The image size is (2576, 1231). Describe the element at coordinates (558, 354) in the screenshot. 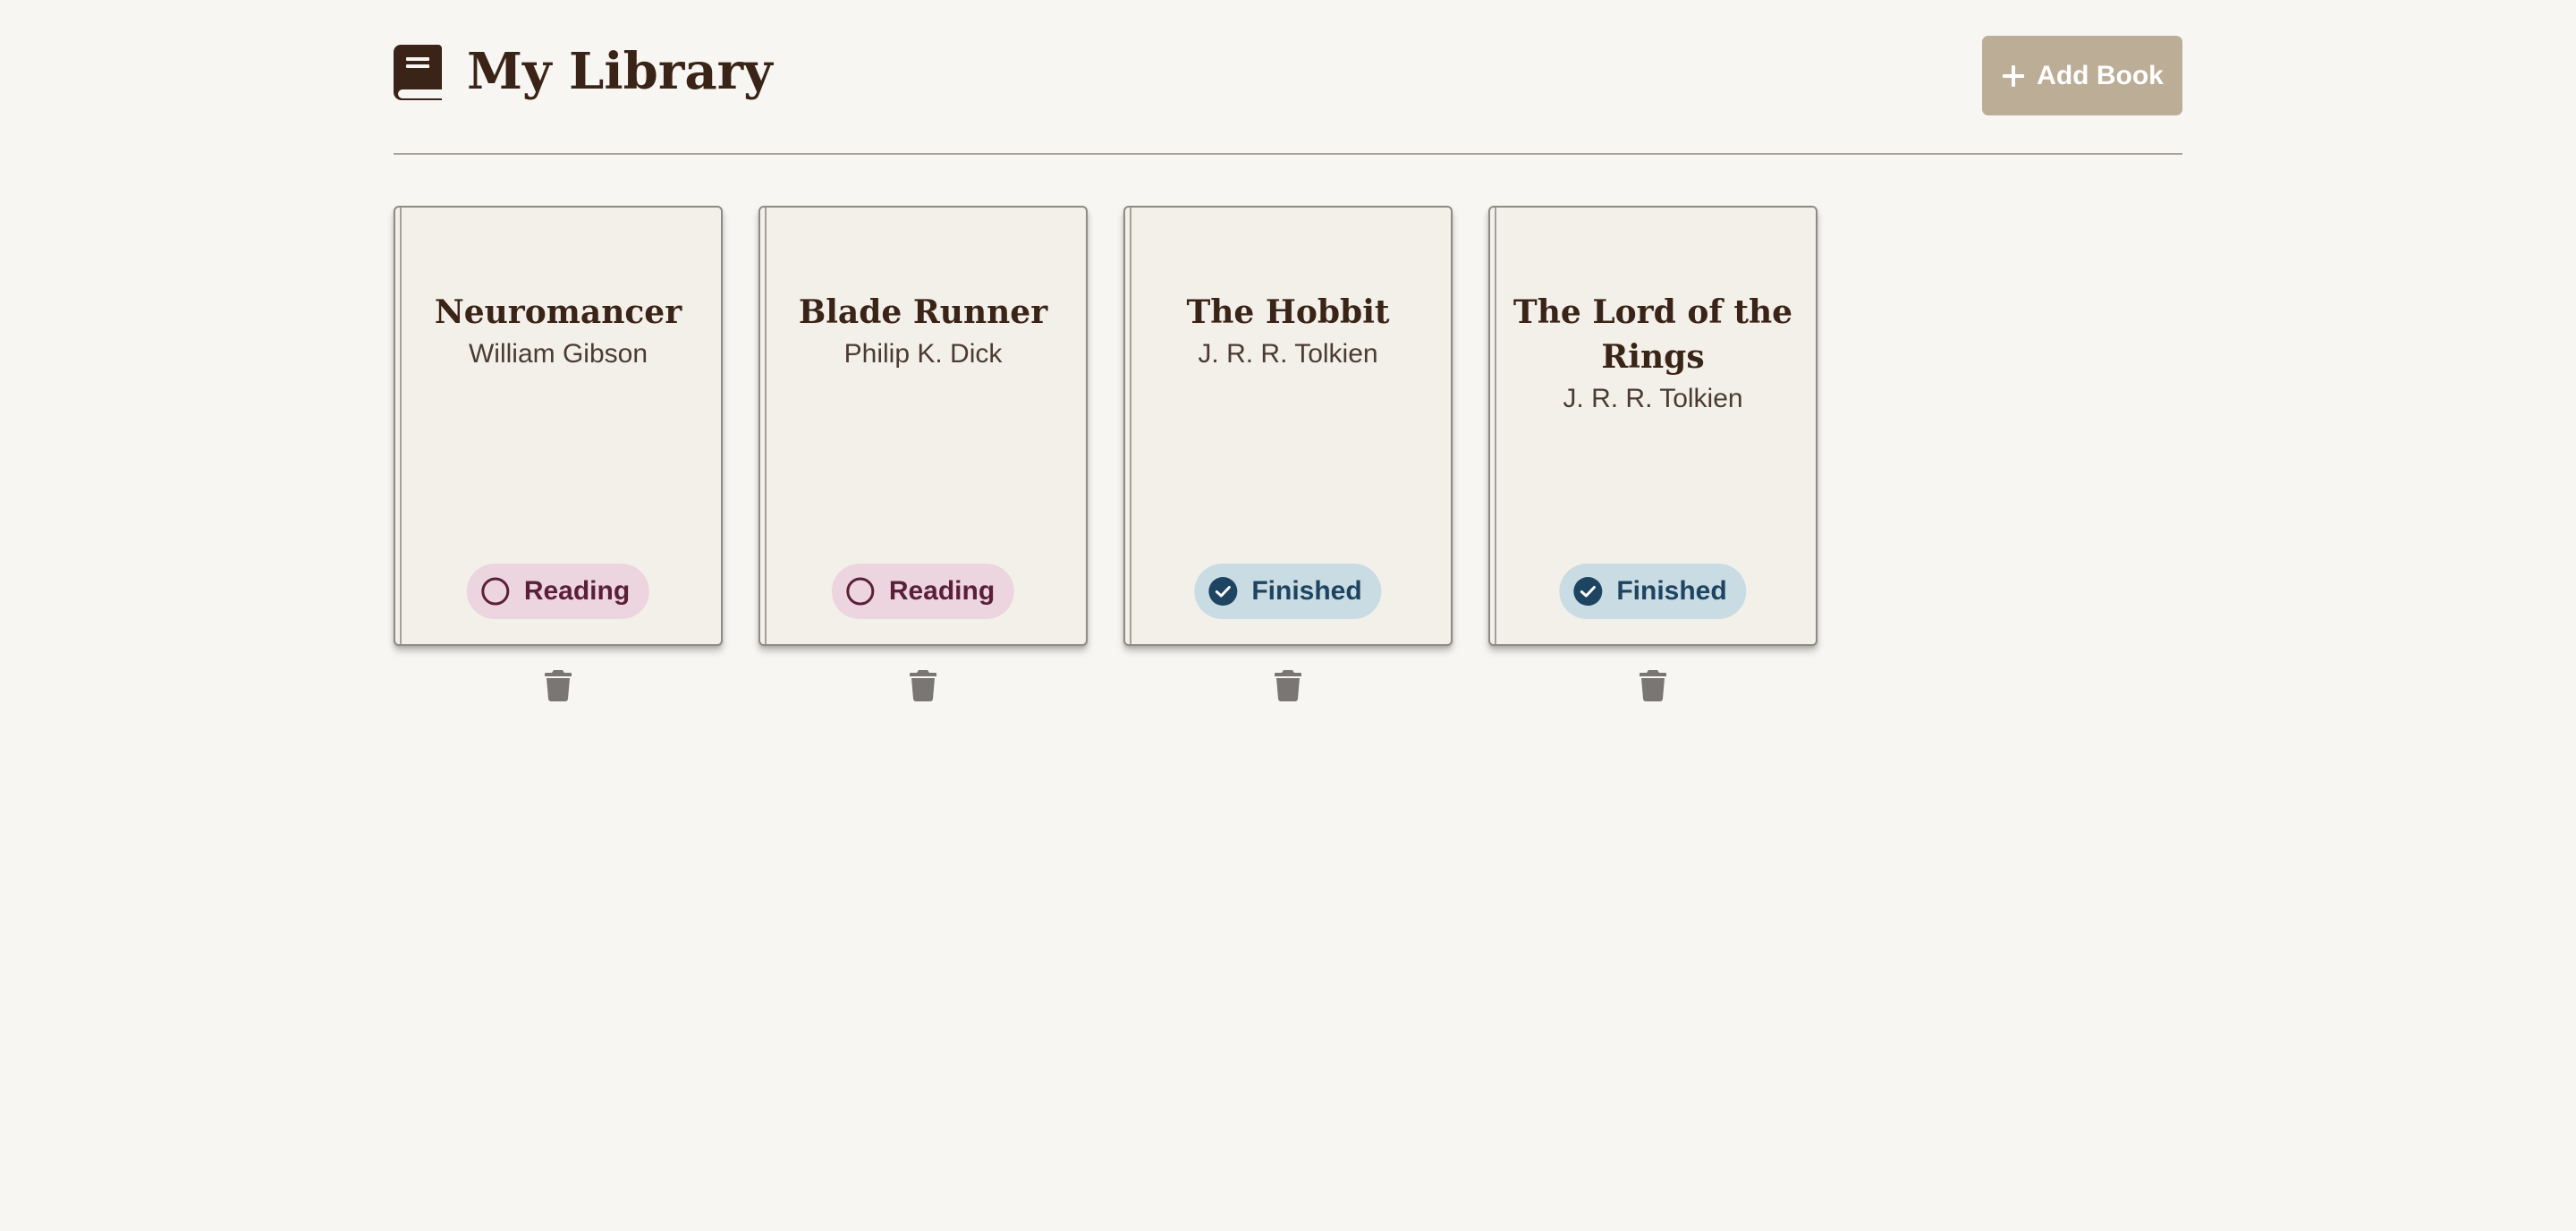

I see `book-author: William Gibson` at that location.